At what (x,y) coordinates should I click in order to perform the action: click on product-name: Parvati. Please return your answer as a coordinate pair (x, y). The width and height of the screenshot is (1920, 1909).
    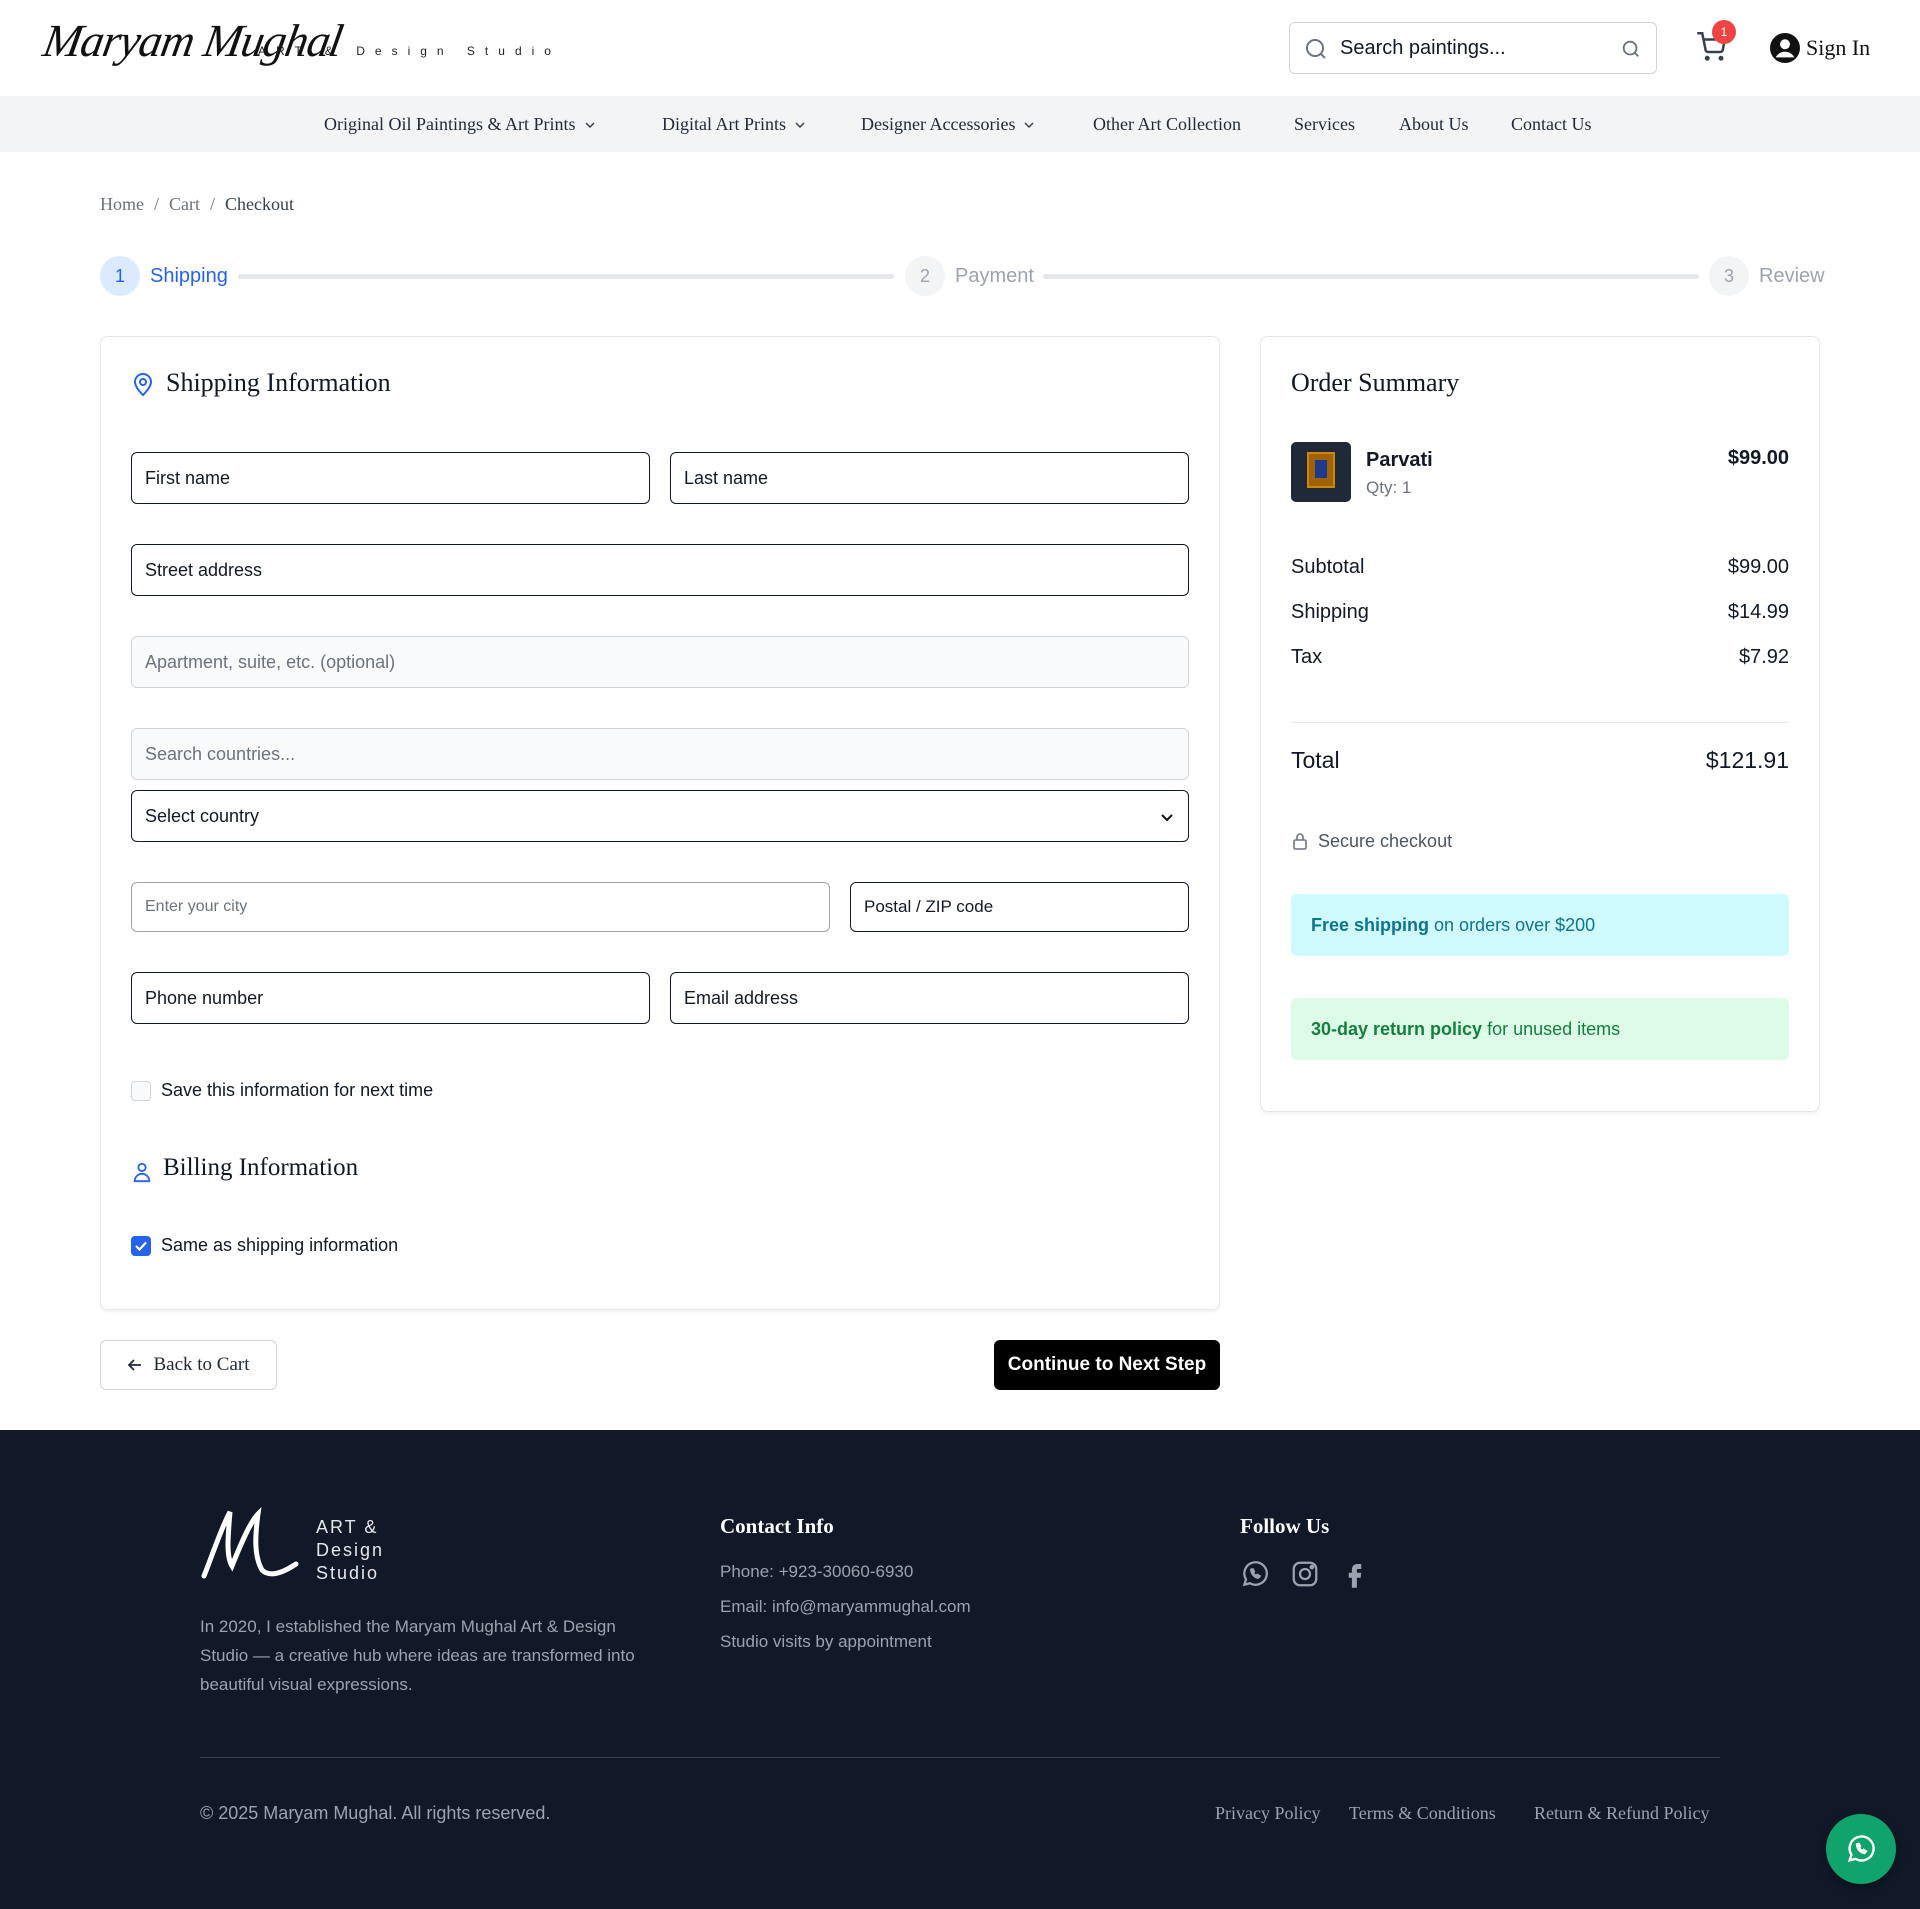
    Looking at the image, I should click on (1399, 460).